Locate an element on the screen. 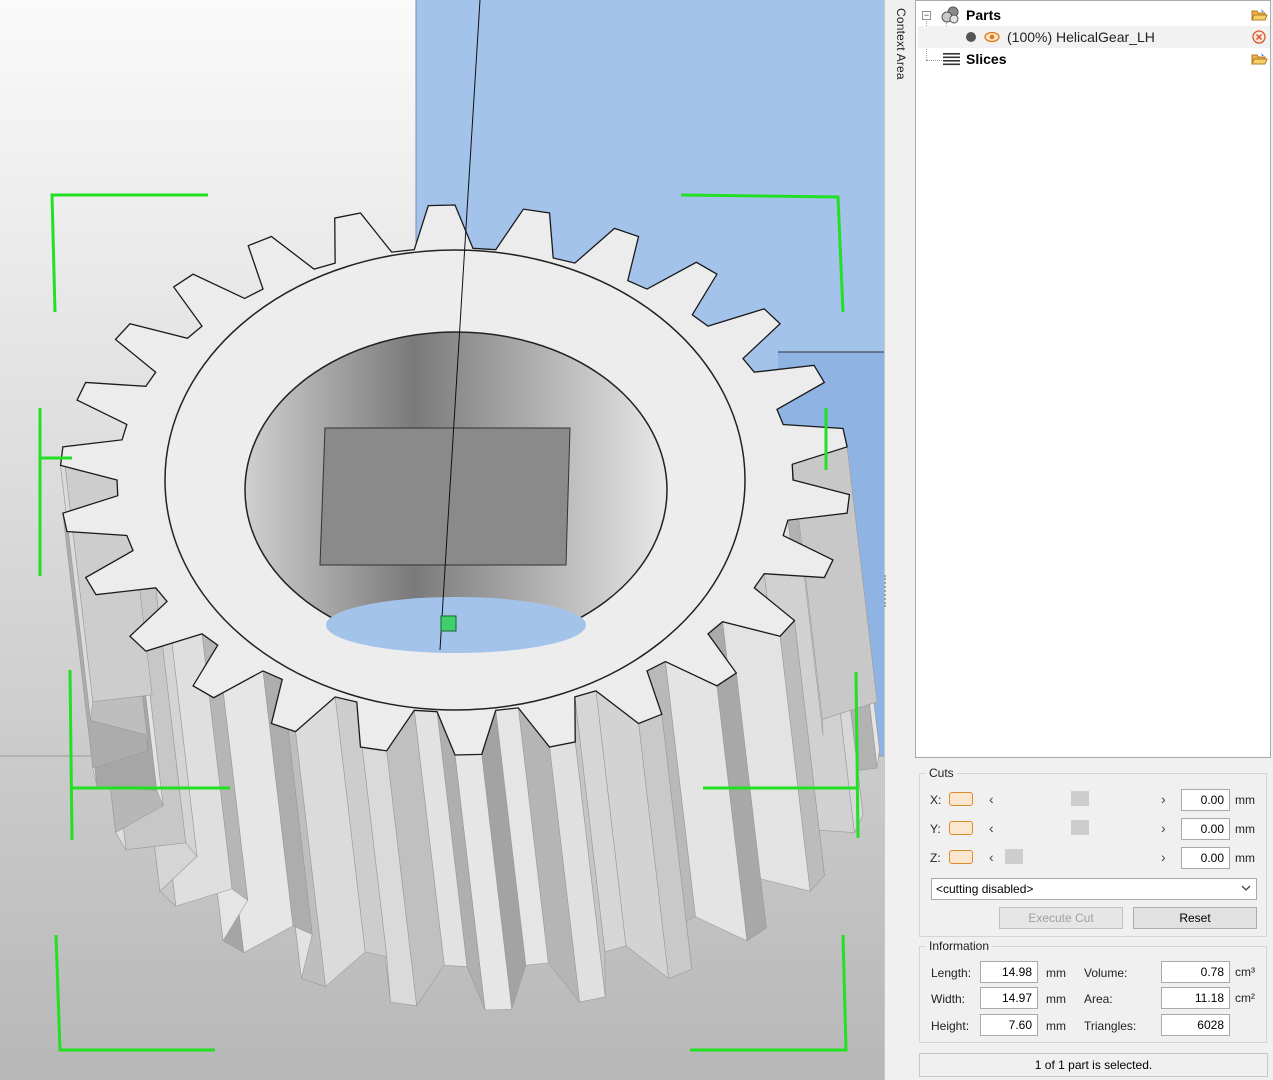 Image resolution: width=1273 pixels, height=1080 pixels. volume-unit: cm³ is located at coordinates (1245, 972).